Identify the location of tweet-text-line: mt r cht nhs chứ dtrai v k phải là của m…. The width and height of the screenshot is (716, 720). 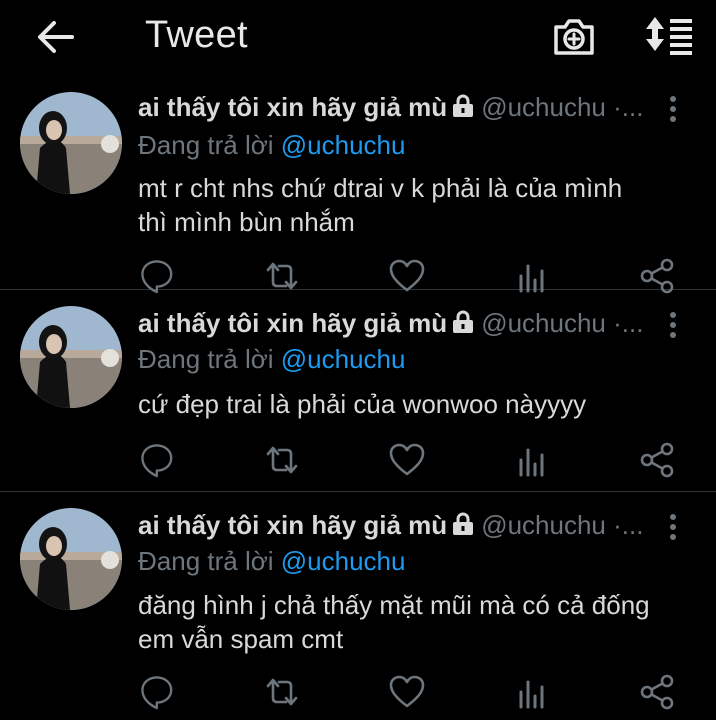
(380, 188).